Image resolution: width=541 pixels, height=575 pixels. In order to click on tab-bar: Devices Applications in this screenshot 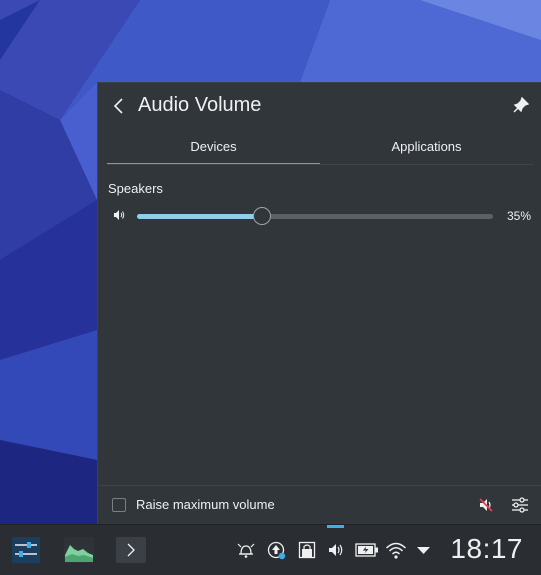, I will do `click(320, 150)`.